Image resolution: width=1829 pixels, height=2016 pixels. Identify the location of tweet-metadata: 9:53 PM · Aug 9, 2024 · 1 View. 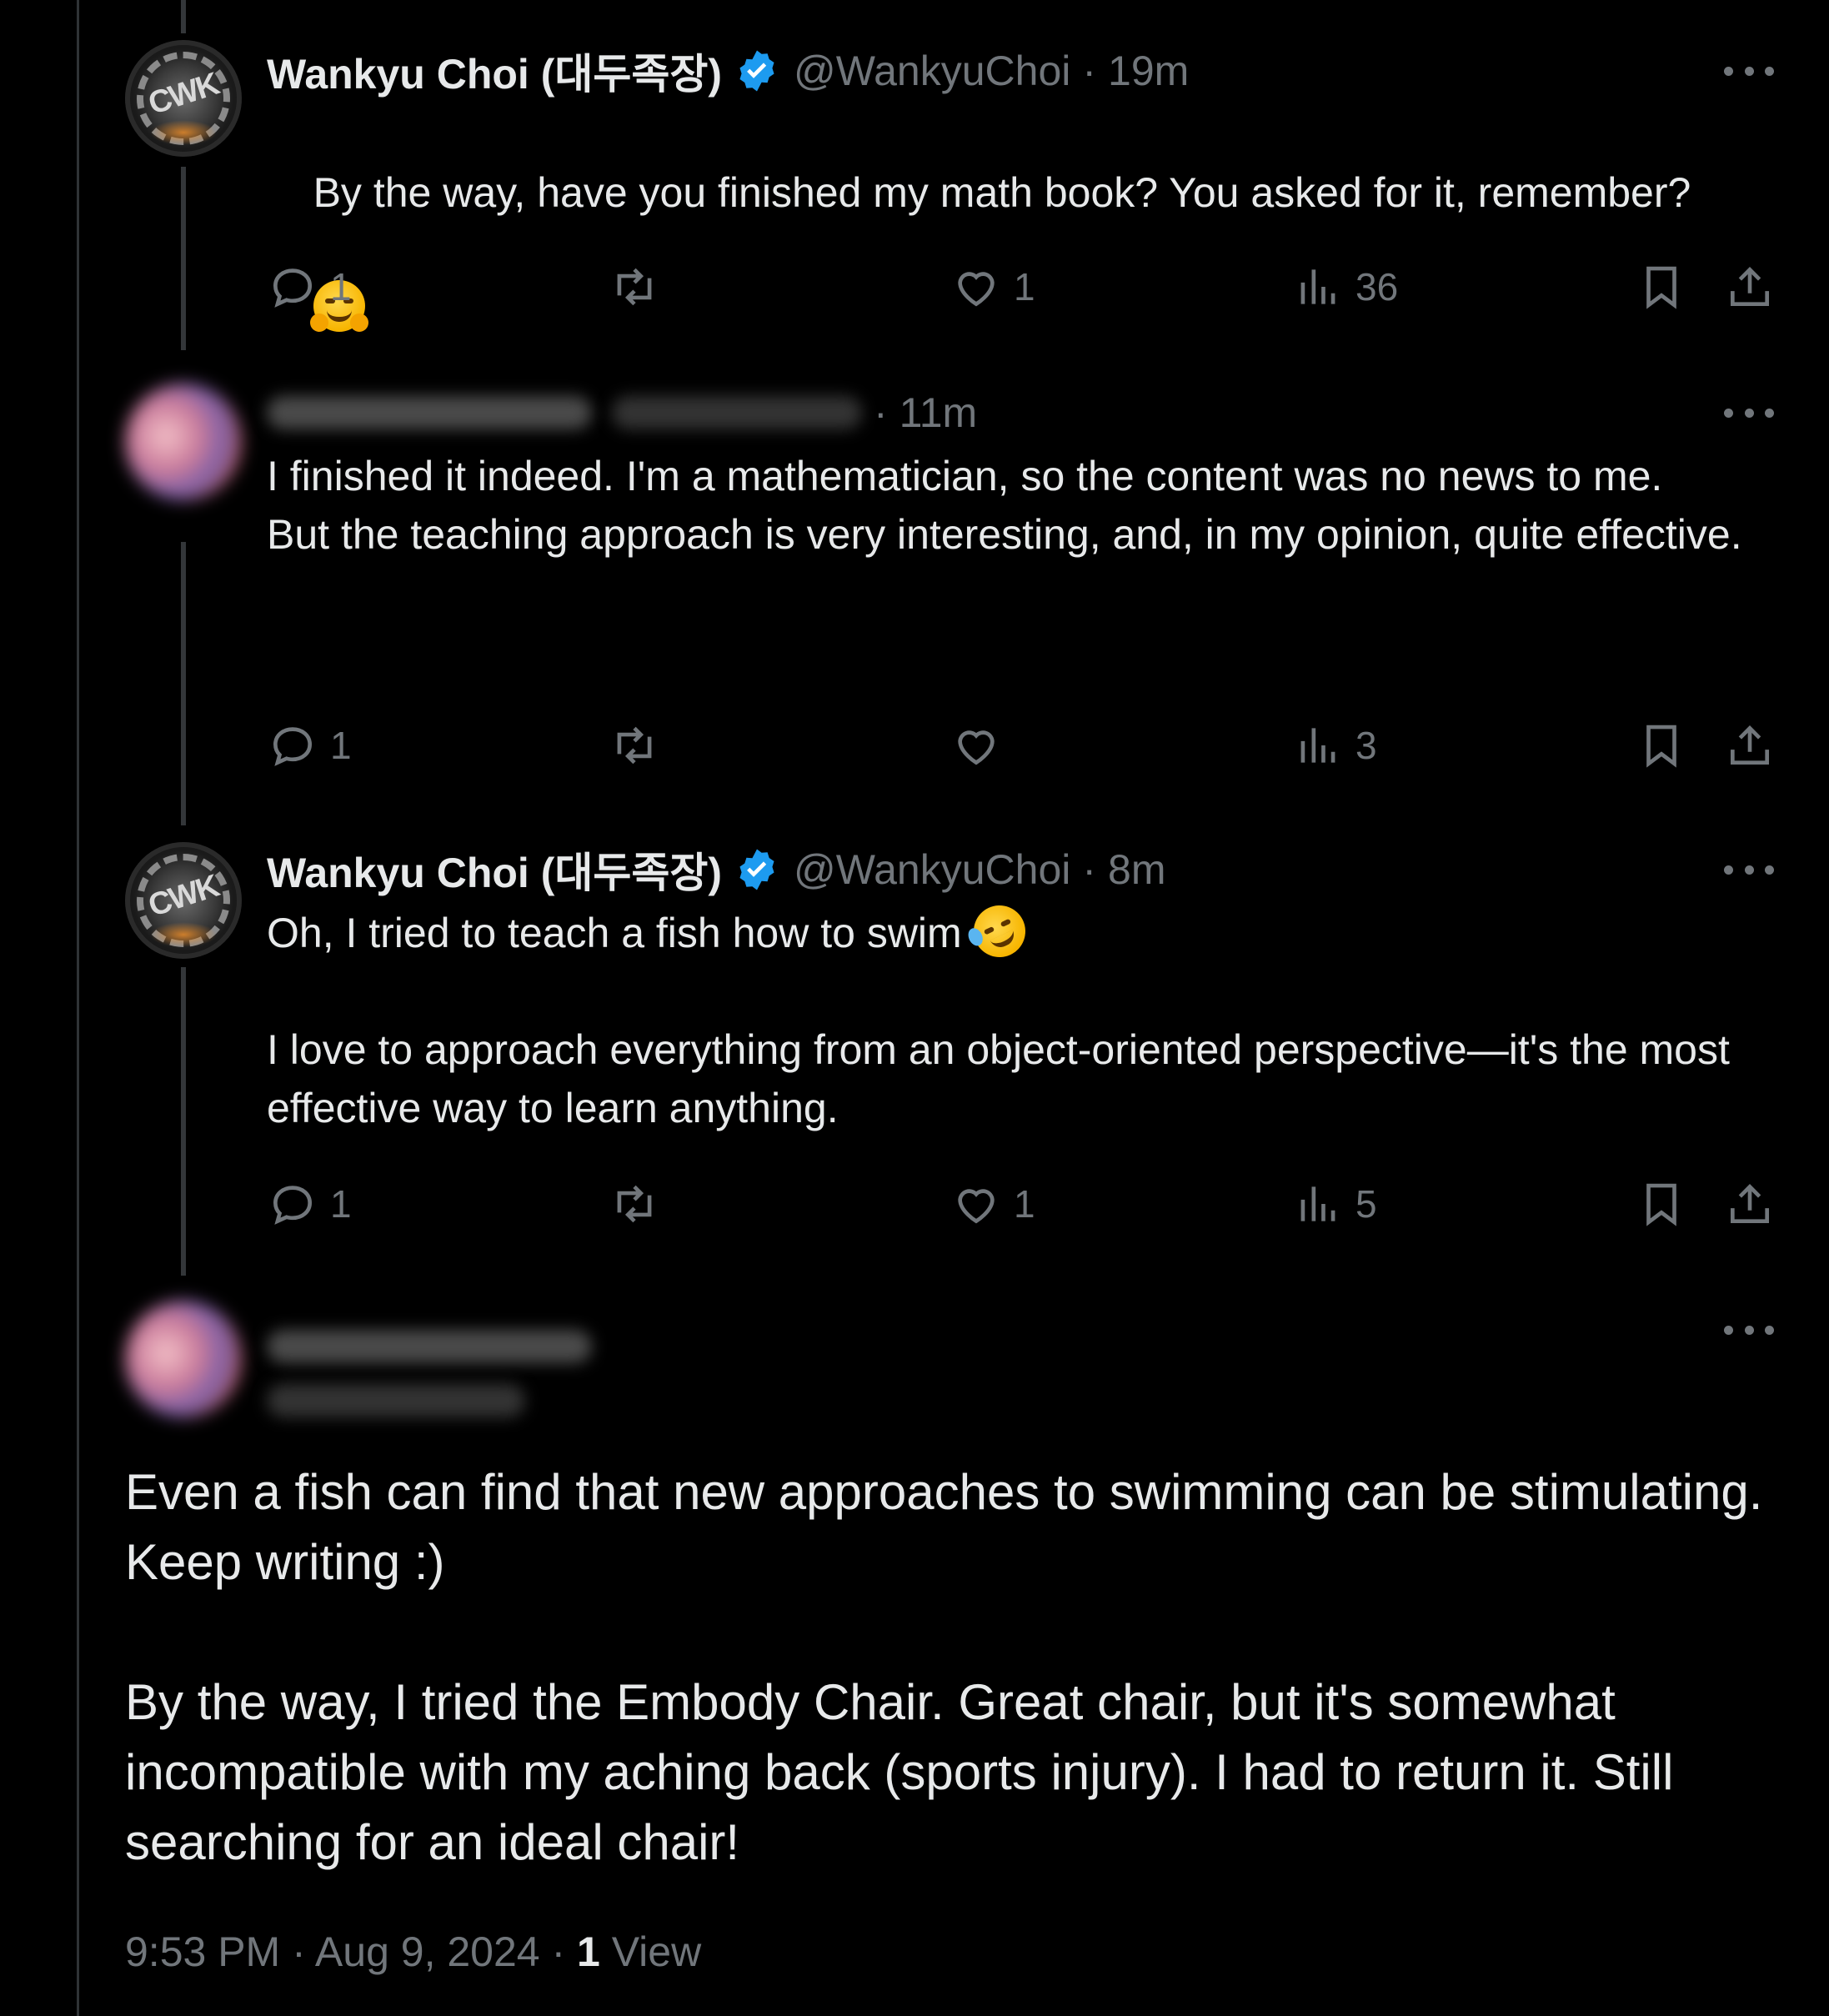
(413, 1951).